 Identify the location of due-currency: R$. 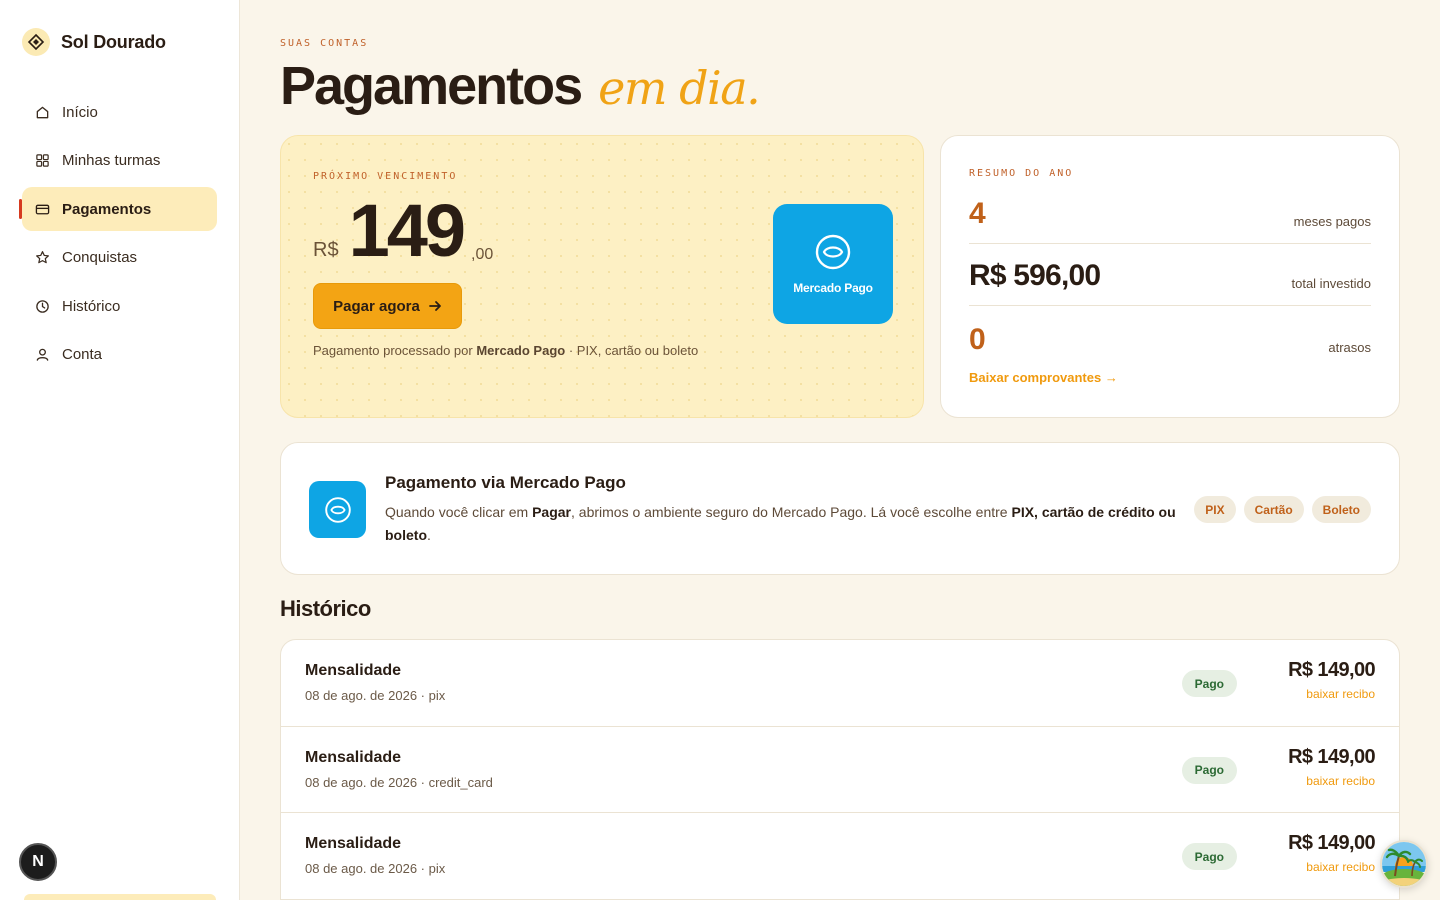
(326, 250).